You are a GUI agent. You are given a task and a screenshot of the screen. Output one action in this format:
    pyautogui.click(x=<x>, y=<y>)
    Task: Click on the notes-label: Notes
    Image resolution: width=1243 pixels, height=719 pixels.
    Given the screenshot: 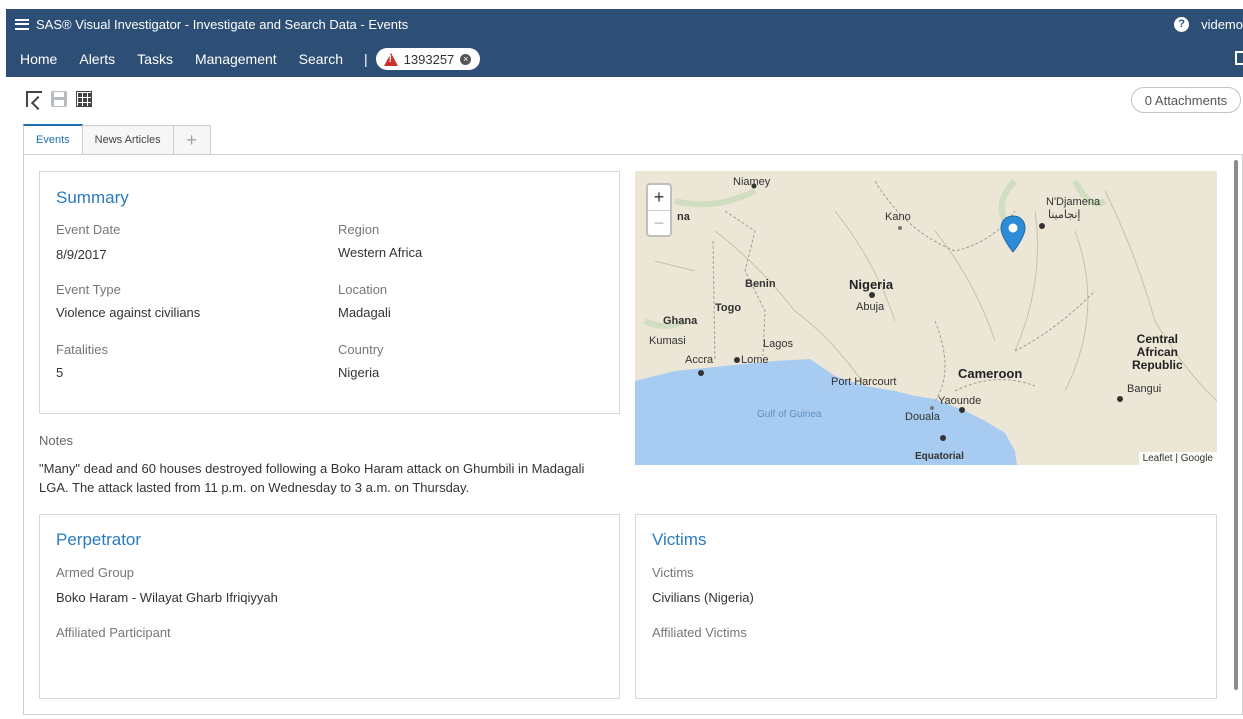 What is the action you would take?
    pyautogui.click(x=56, y=440)
    